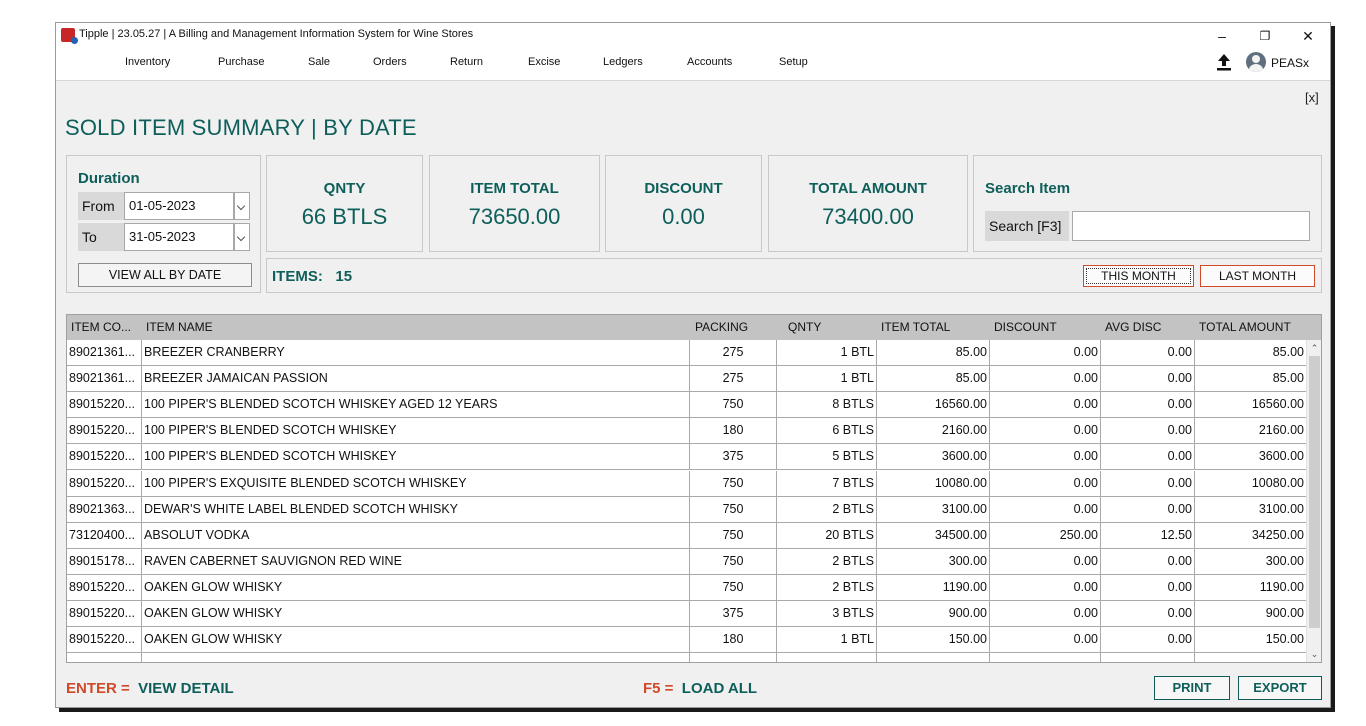  I want to click on menu-excise: Excise, so click(544, 62).